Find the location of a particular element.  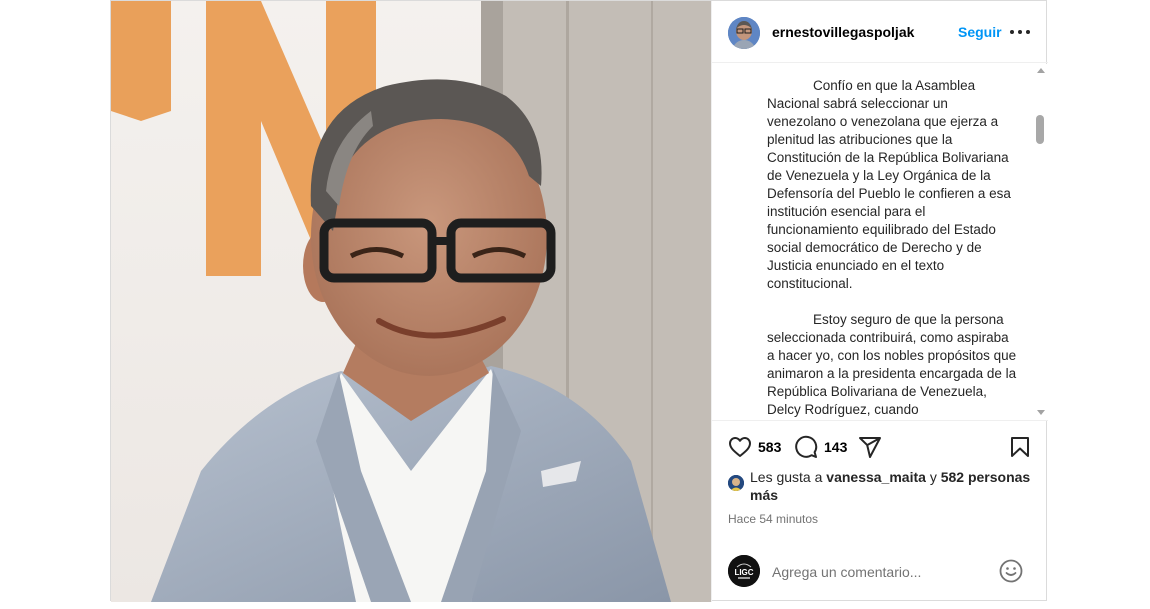

likes-joiner: y is located at coordinates (933, 477).